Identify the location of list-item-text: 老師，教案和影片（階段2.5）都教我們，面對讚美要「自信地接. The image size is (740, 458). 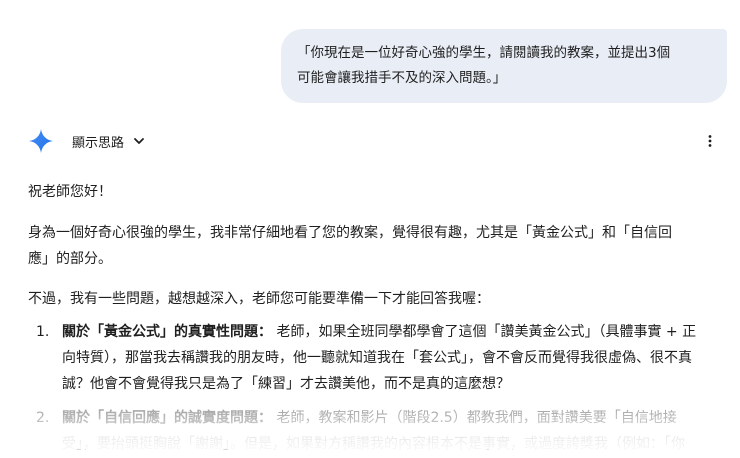
(474, 418).